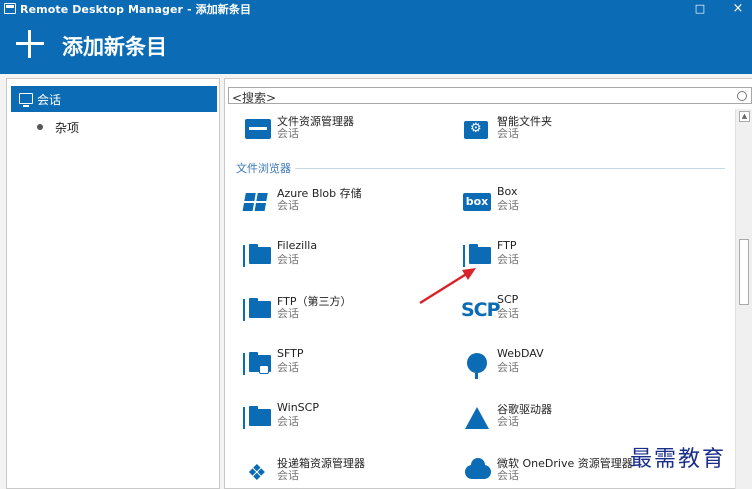  I want to click on app-icon, so click(10, 8).